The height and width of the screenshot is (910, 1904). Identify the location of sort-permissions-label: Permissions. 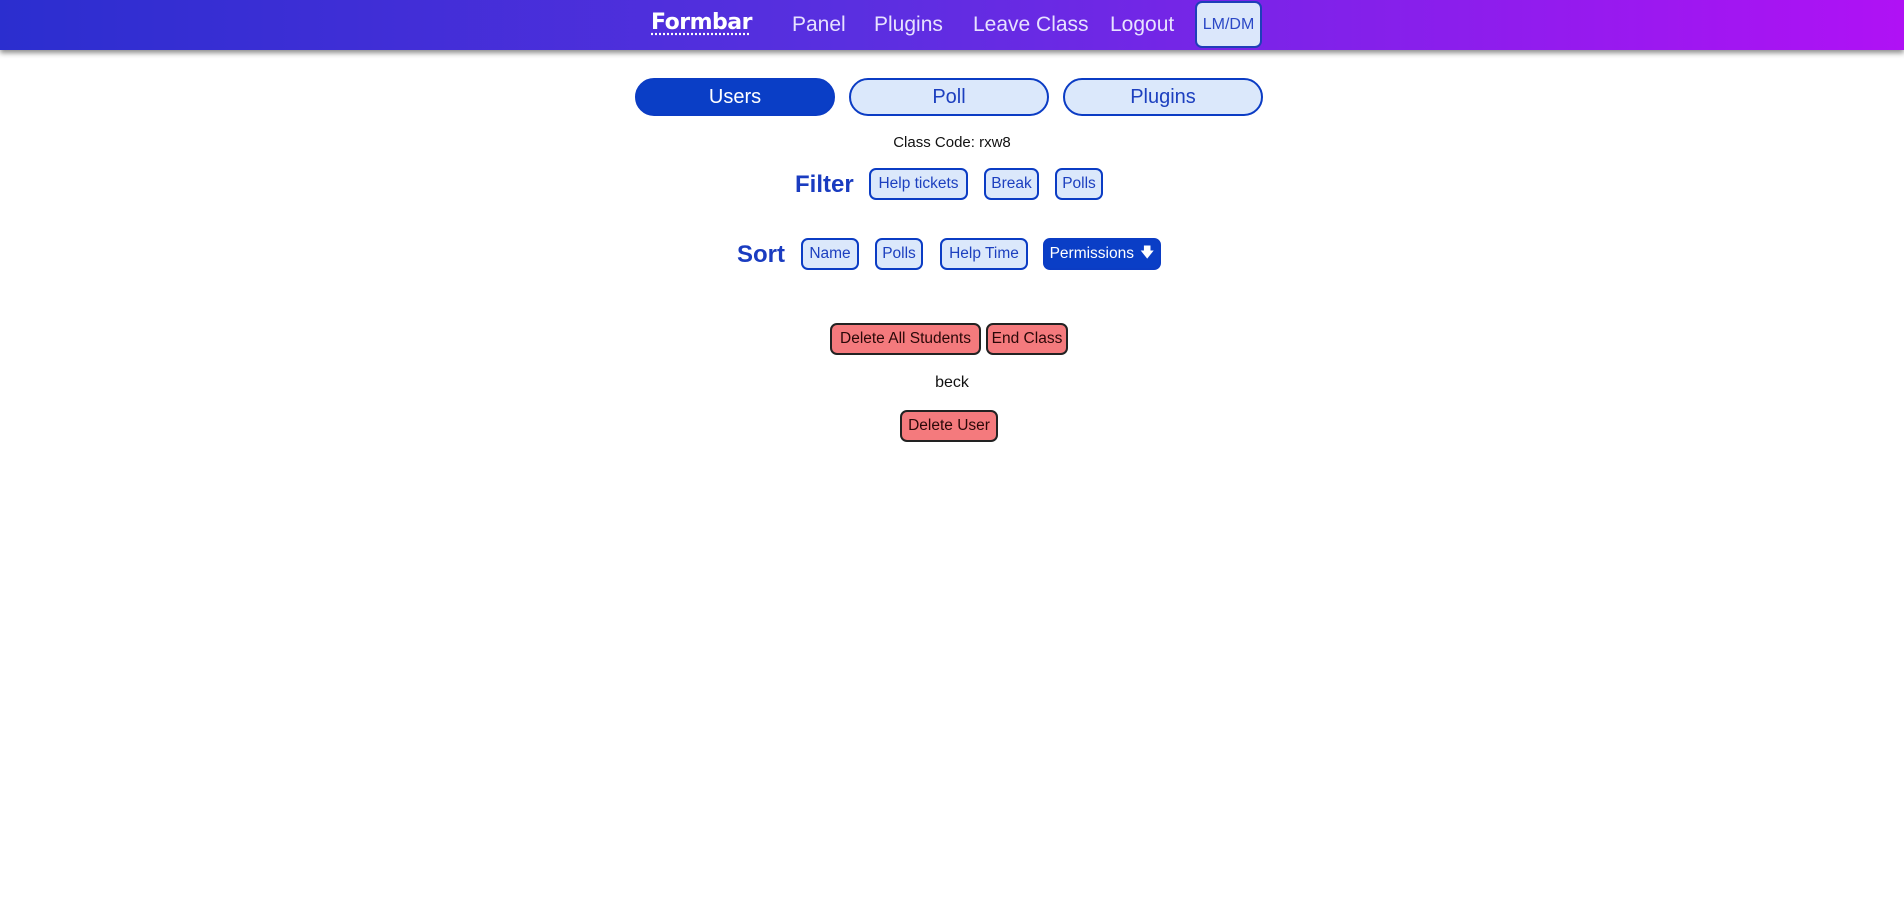
(1091, 253).